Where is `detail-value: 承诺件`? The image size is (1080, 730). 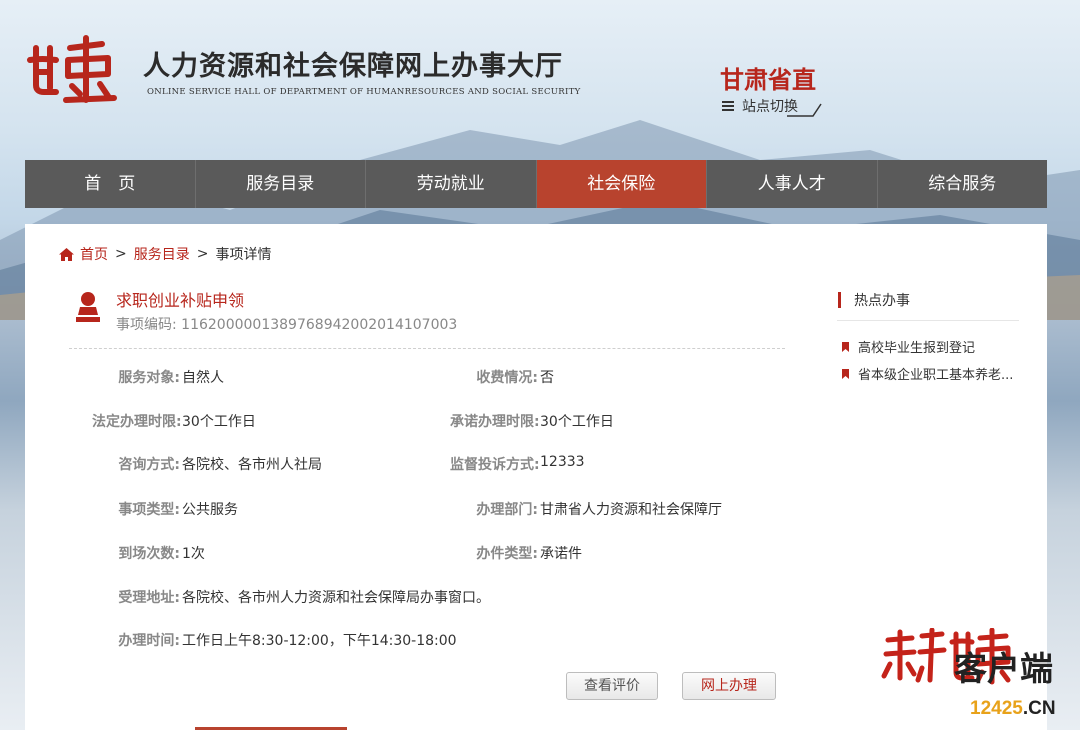
detail-value: 承诺件 is located at coordinates (561, 554).